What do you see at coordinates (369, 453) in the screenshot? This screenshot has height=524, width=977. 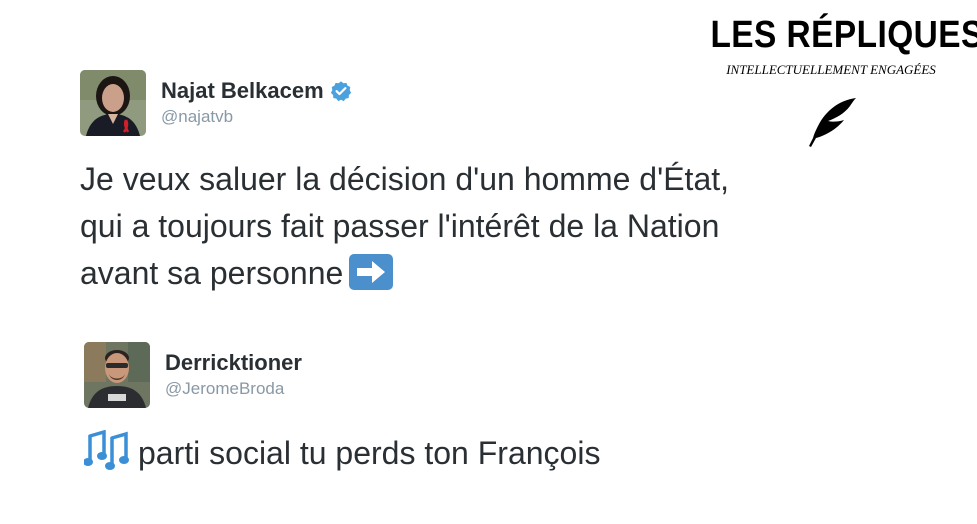 I see `tweet-text-content: parti social tu perds ton François` at bounding box center [369, 453].